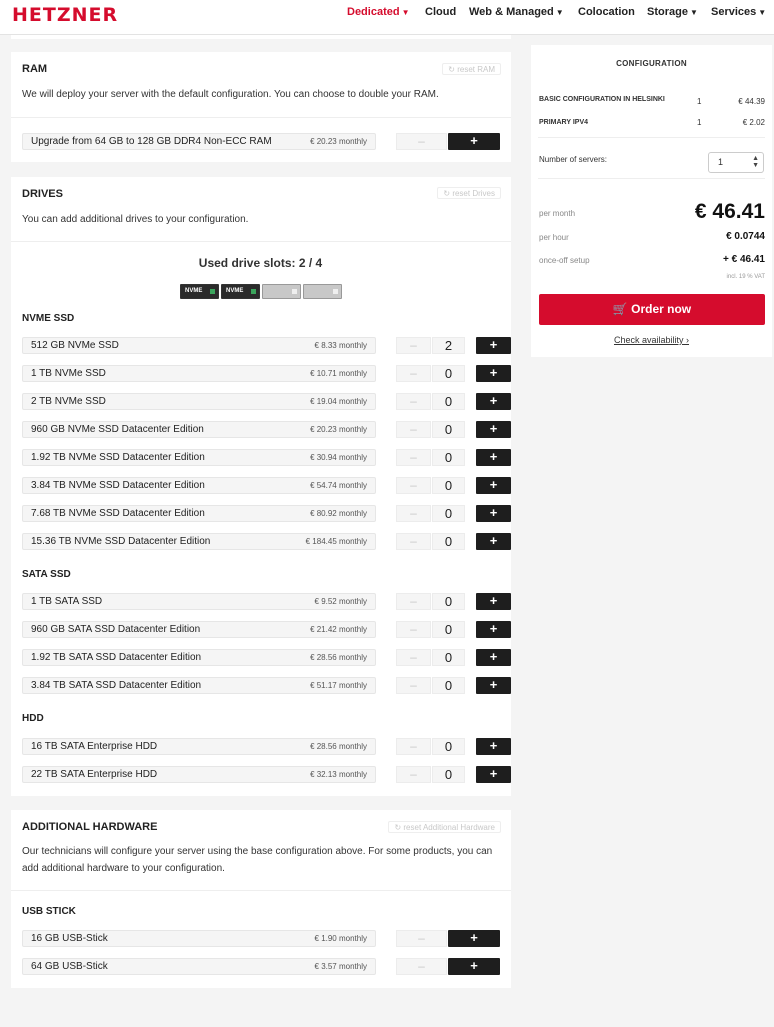  Describe the element at coordinates (651, 63) in the screenshot. I see `configuration-title: CONFIGURATION` at that location.